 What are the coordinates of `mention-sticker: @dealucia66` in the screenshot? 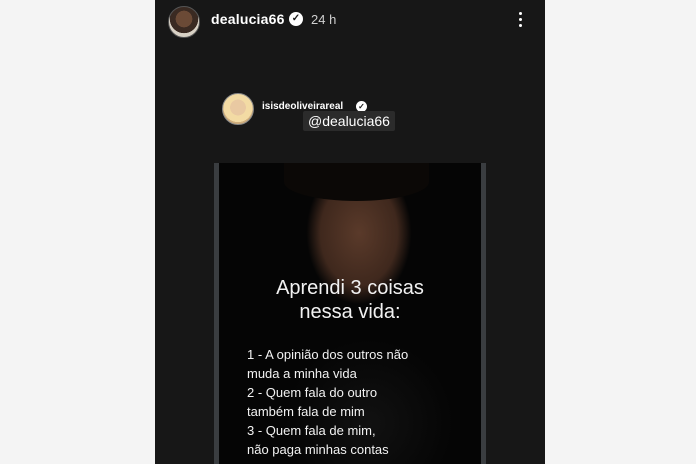 It's located at (349, 121).